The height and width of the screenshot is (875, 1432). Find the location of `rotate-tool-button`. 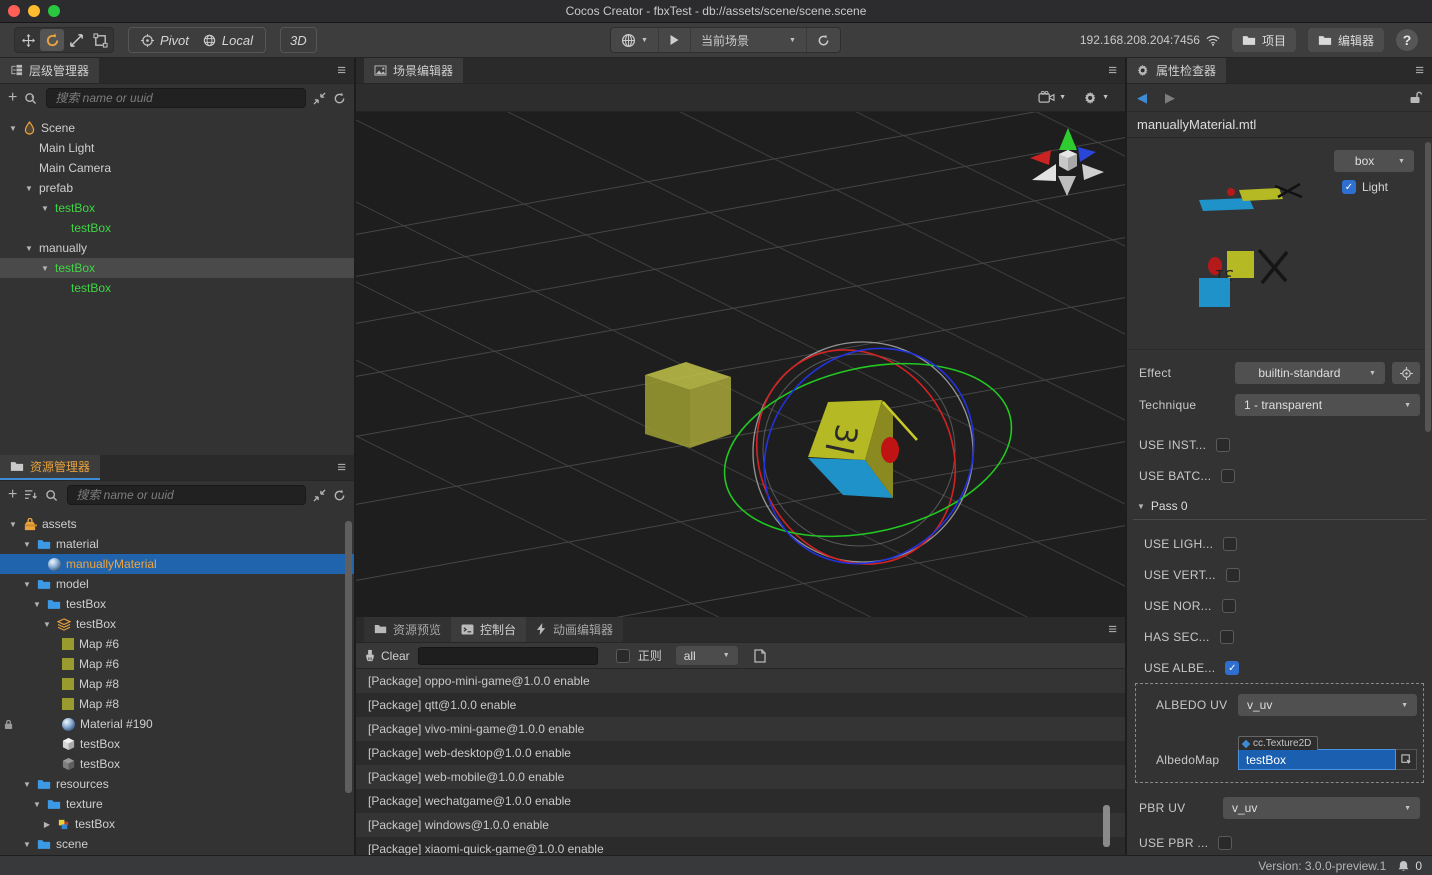

rotate-tool-button is located at coordinates (52, 40).